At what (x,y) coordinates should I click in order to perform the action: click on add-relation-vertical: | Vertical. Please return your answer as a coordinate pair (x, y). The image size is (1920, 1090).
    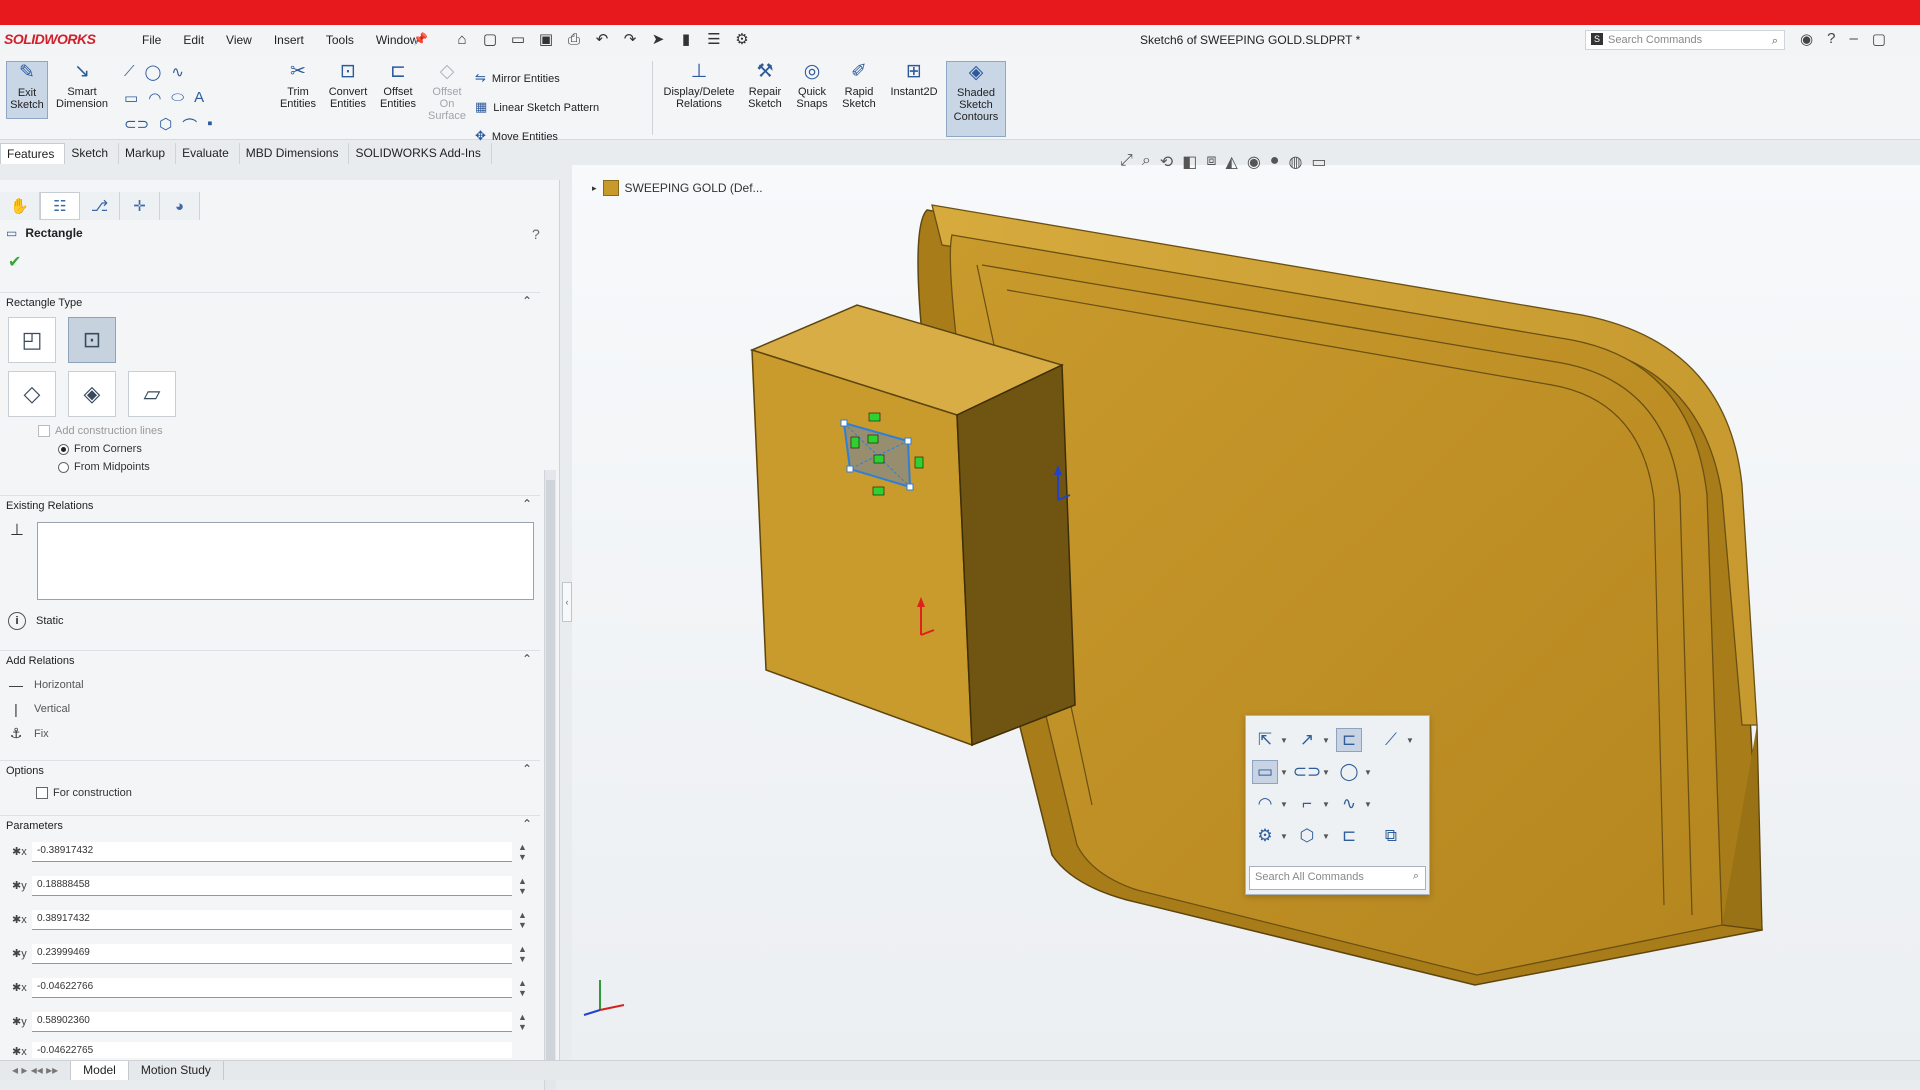
    Looking at the image, I should click on (39, 709).